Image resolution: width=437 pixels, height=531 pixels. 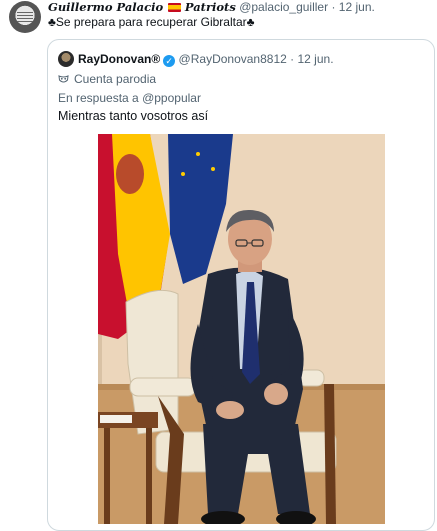 I want to click on avatar, so click(x=25, y=17).